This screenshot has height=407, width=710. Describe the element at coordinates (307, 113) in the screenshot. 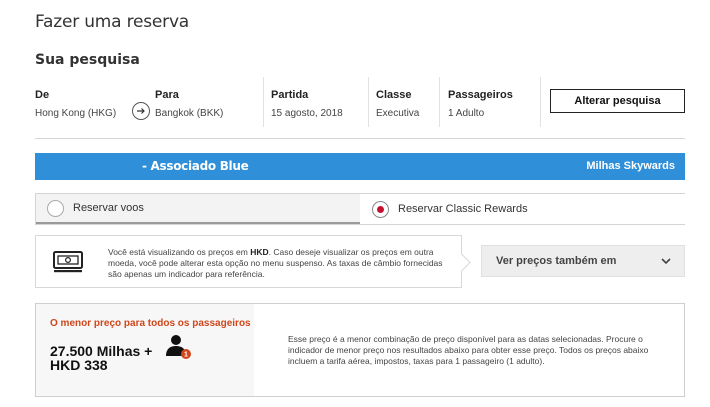

I see `departure-value: 15 agosto, 2018` at that location.